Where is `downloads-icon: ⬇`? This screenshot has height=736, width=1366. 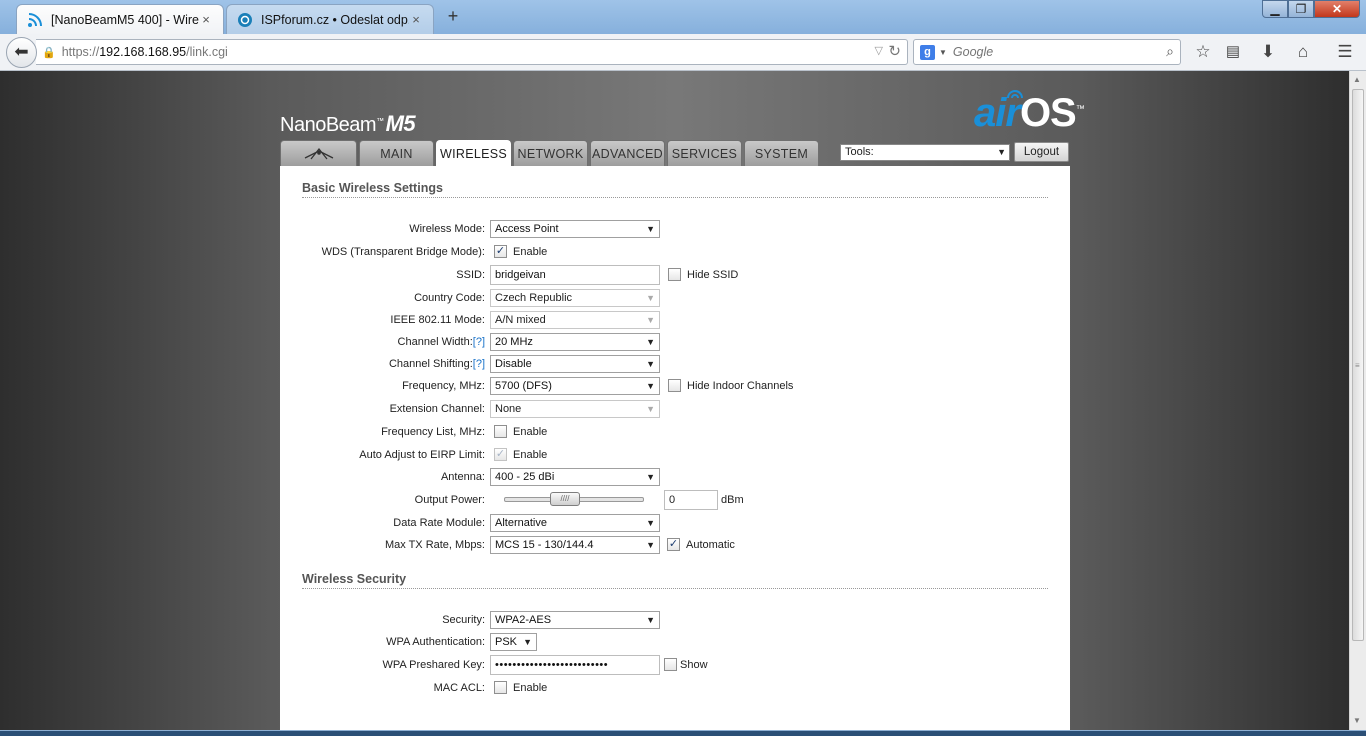 downloads-icon: ⬇ is located at coordinates (1268, 53).